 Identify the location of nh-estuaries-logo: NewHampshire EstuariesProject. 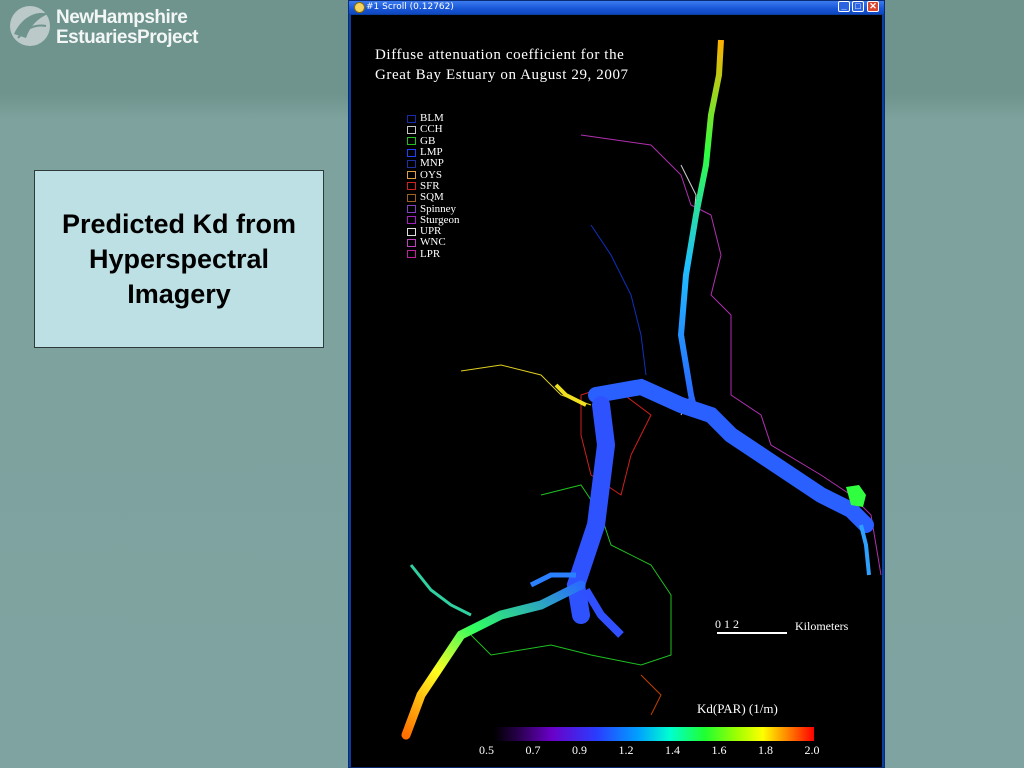
(113, 26).